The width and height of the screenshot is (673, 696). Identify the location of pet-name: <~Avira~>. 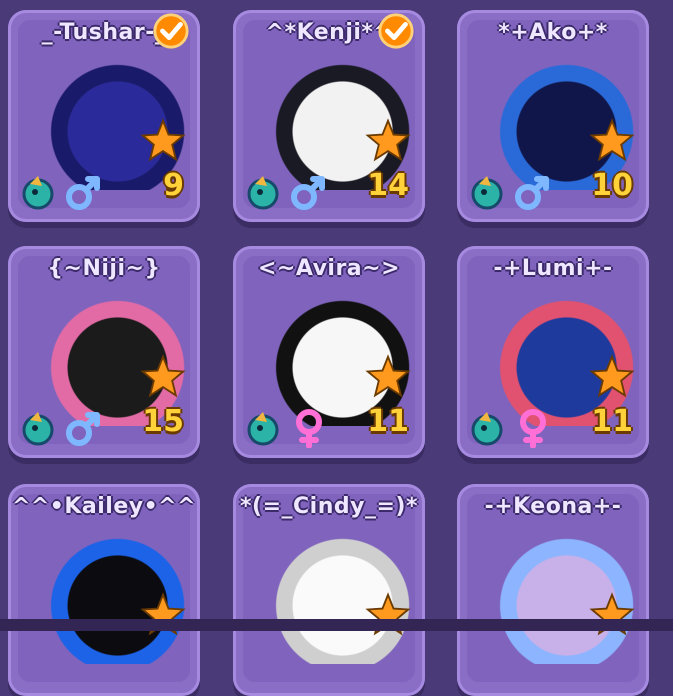
(329, 268).